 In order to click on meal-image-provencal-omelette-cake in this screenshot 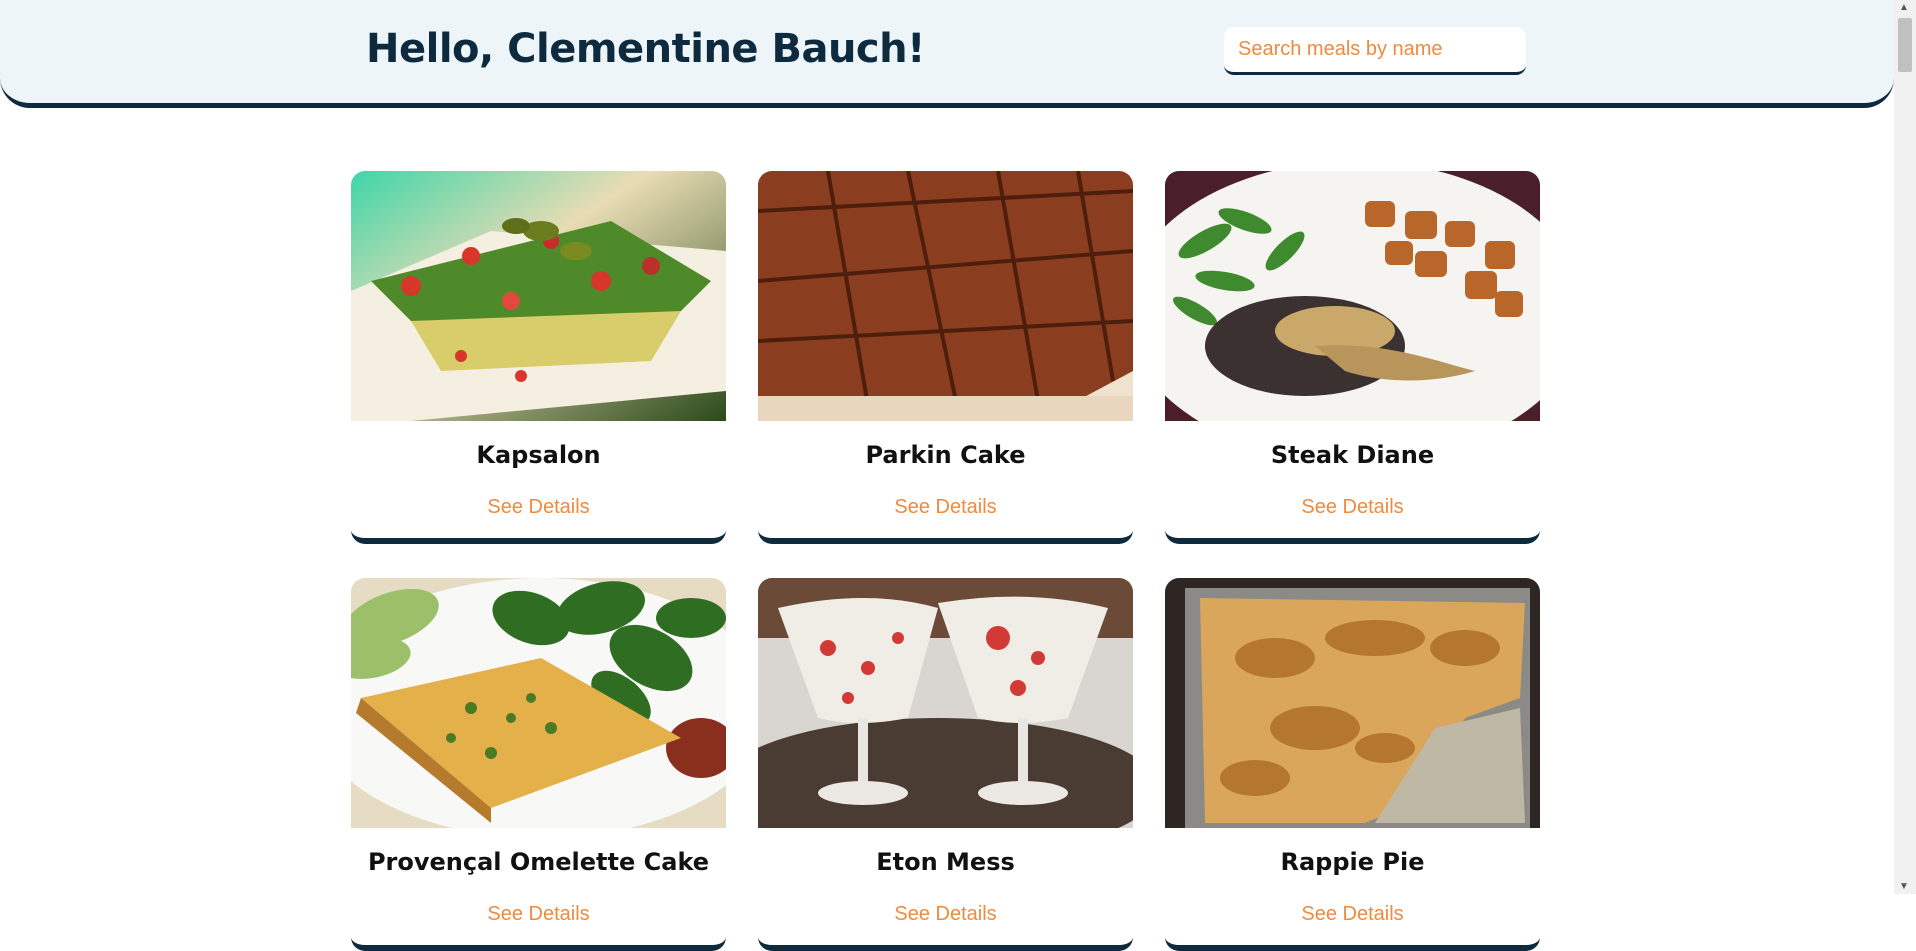, I will do `click(538, 703)`.